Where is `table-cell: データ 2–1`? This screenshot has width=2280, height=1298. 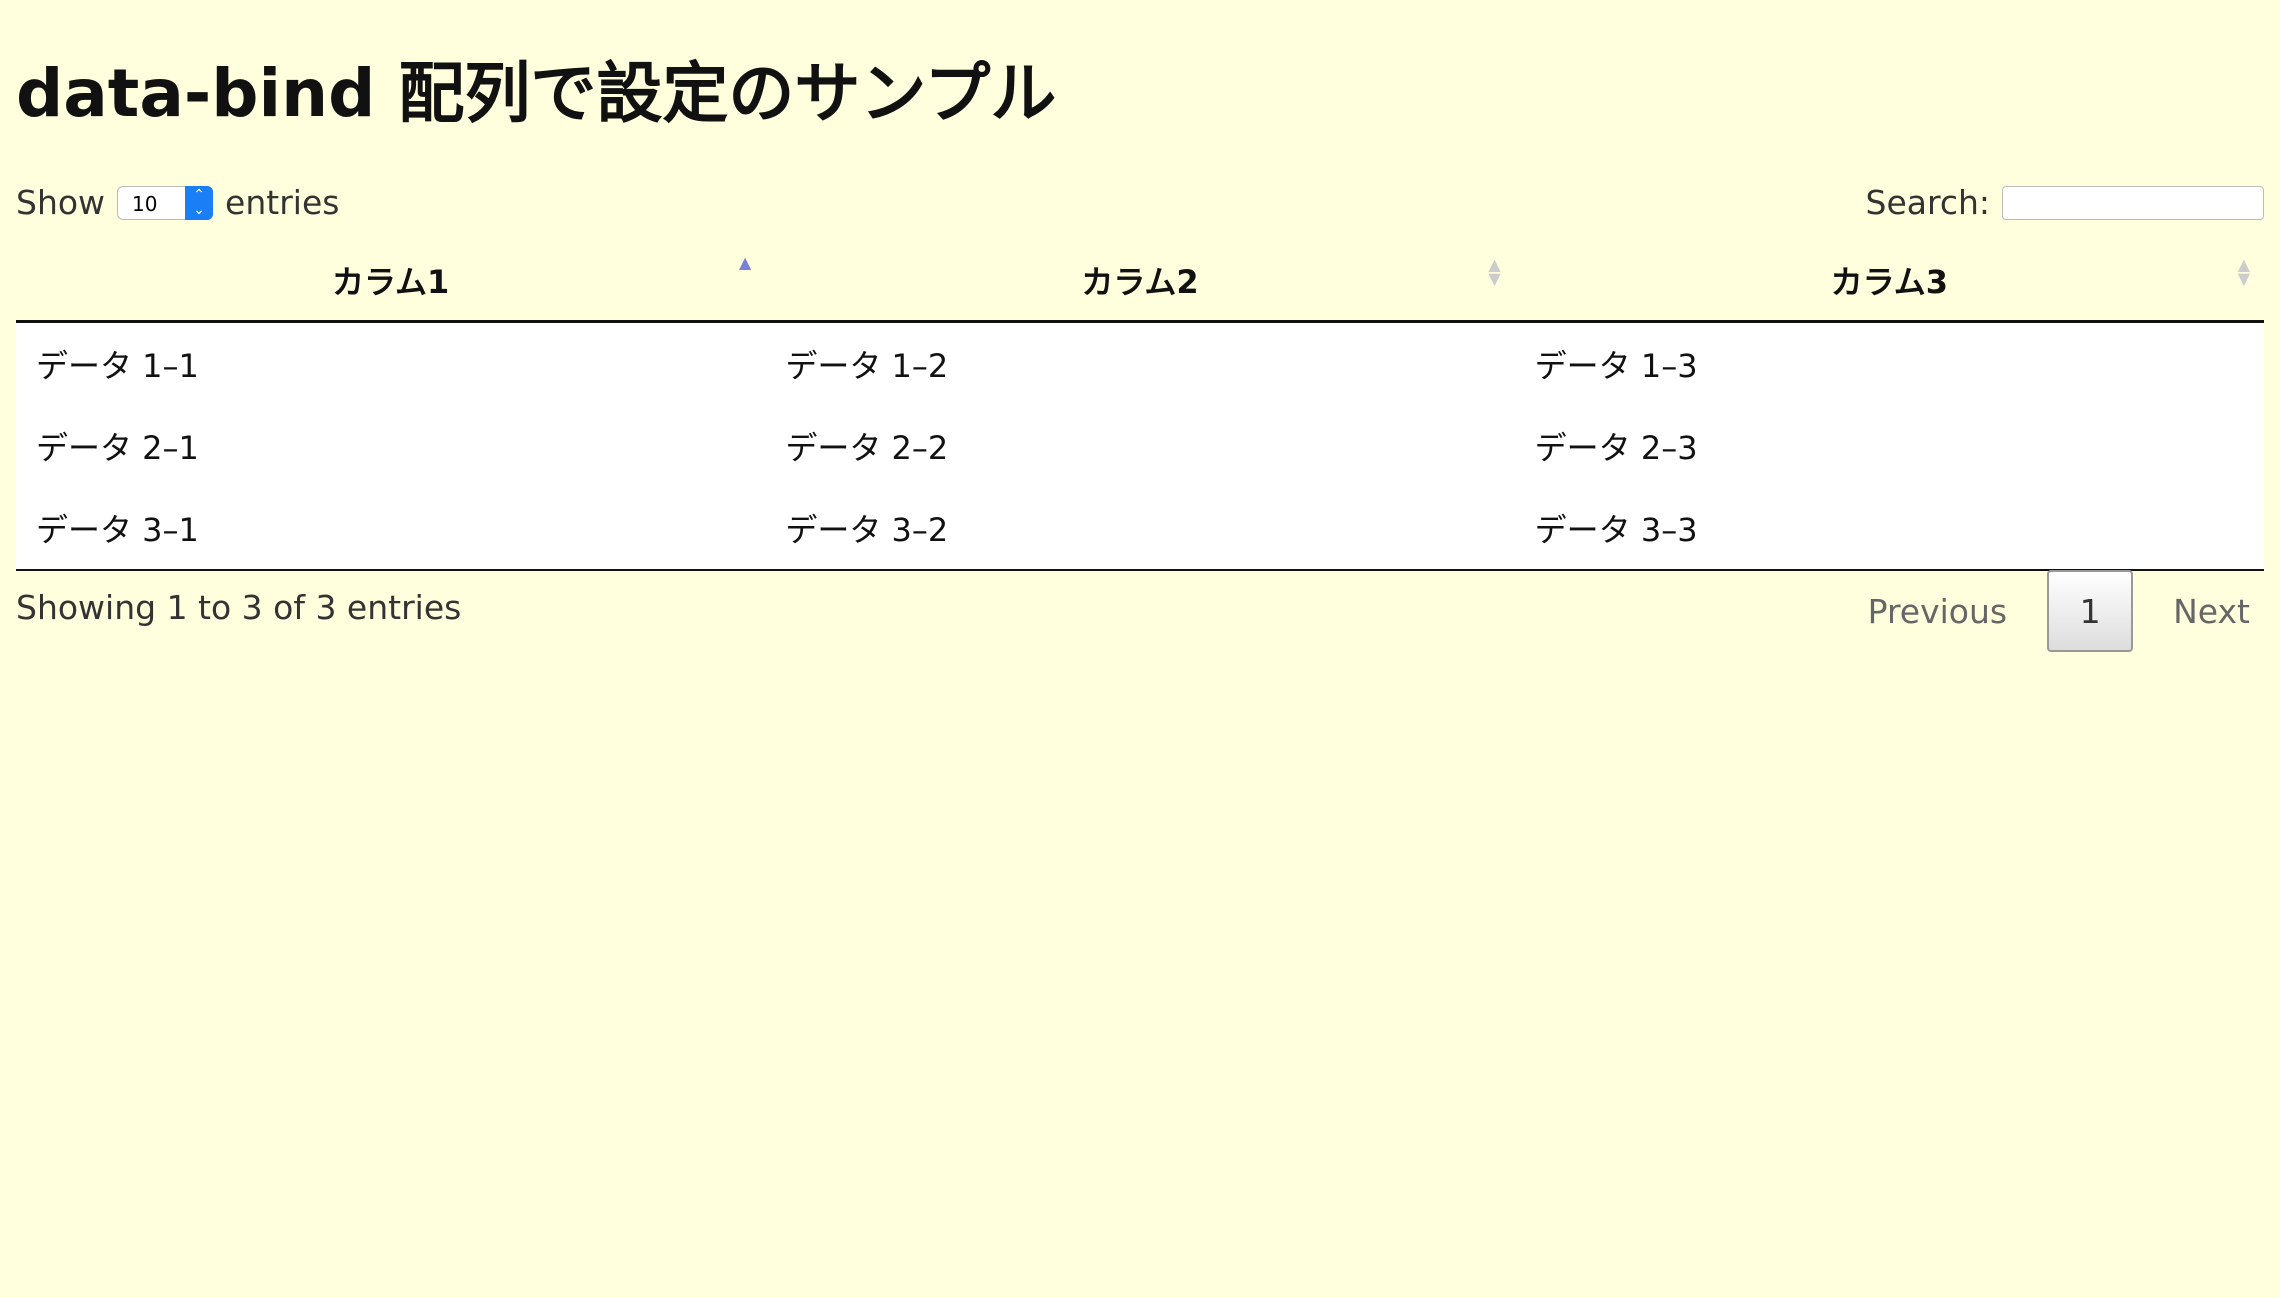
table-cell: データ 2–1 is located at coordinates (391, 446).